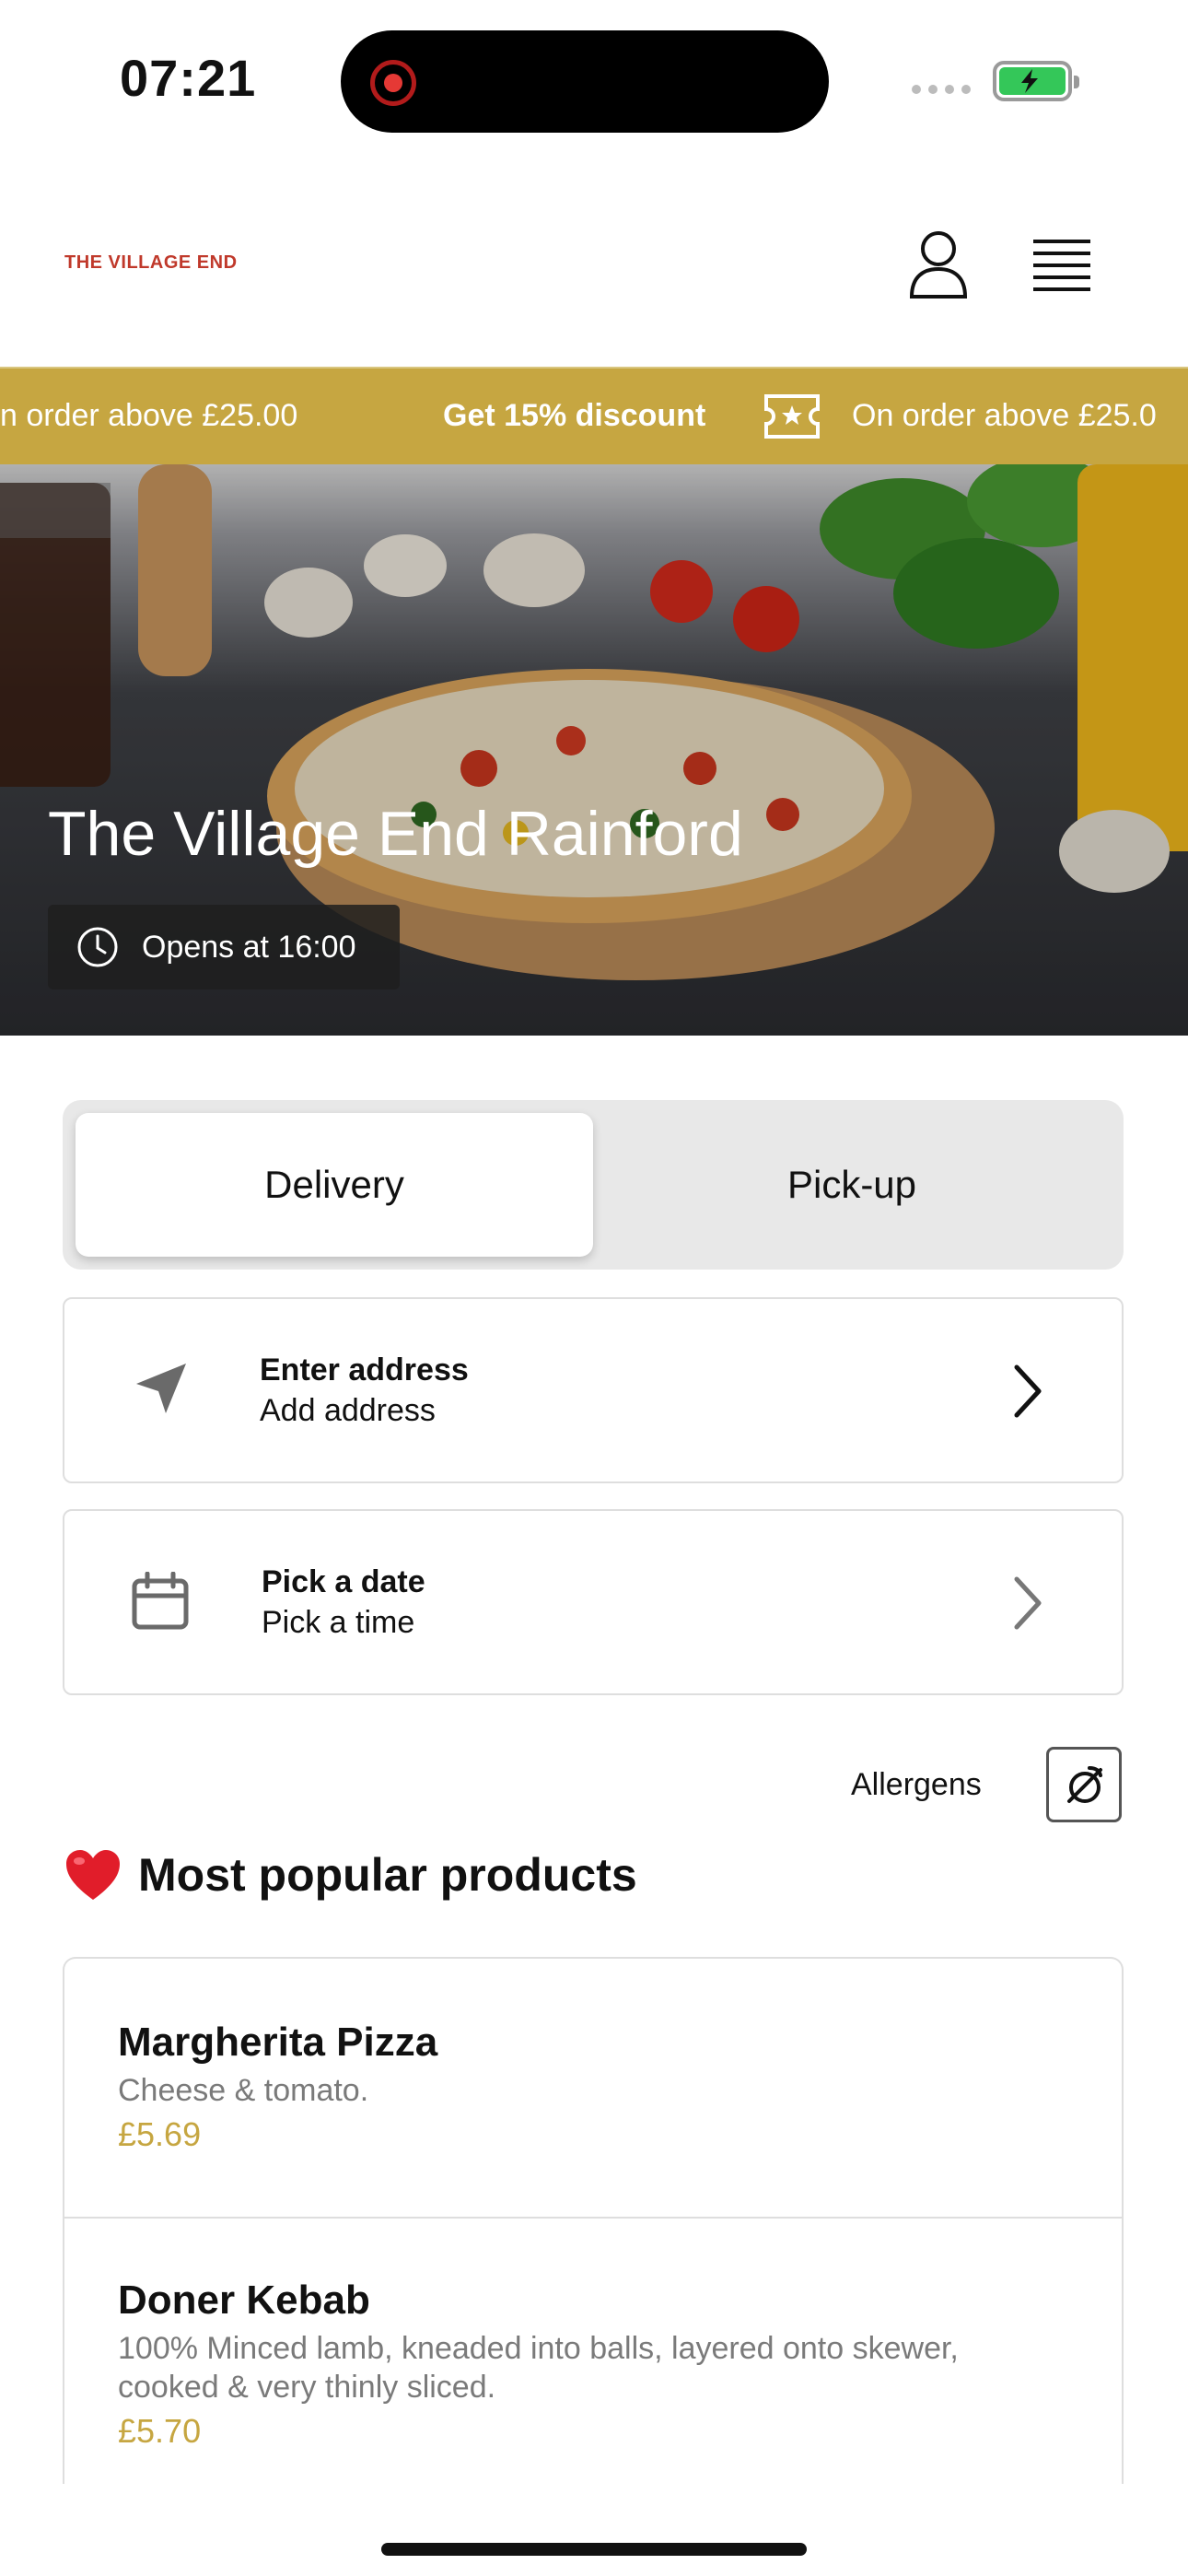 The width and height of the screenshot is (1188, 2576). I want to click on allergens-label: Allergens, so click(916, 1784).